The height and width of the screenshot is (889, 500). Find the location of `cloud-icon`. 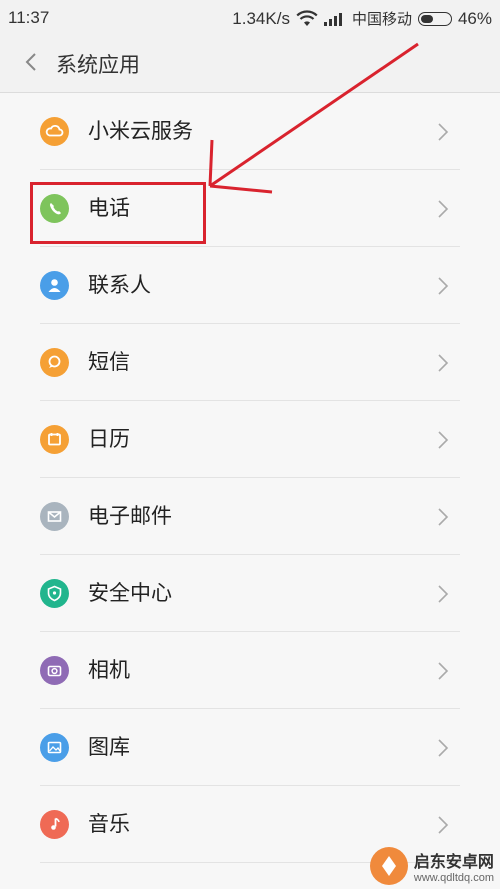

cloud-icon is located at coordinates (54, 131).